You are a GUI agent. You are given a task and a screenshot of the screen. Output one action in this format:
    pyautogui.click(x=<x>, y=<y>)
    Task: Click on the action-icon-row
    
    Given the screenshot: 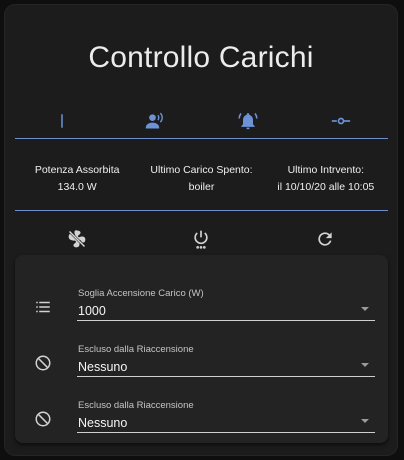 What is the action you would take?
    pyautogui.click(x=201, y=239)
    